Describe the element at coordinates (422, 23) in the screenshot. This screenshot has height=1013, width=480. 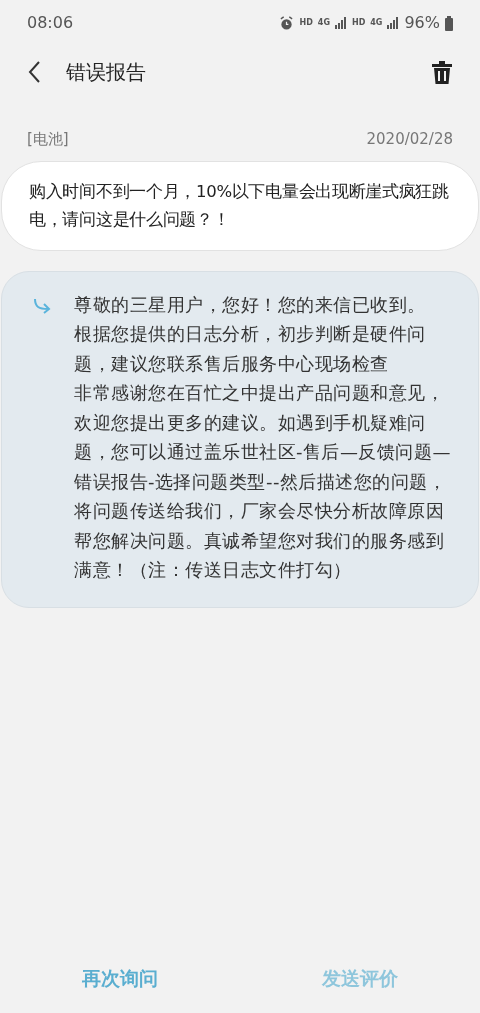
I see `battery-percent: 96%` at that location.